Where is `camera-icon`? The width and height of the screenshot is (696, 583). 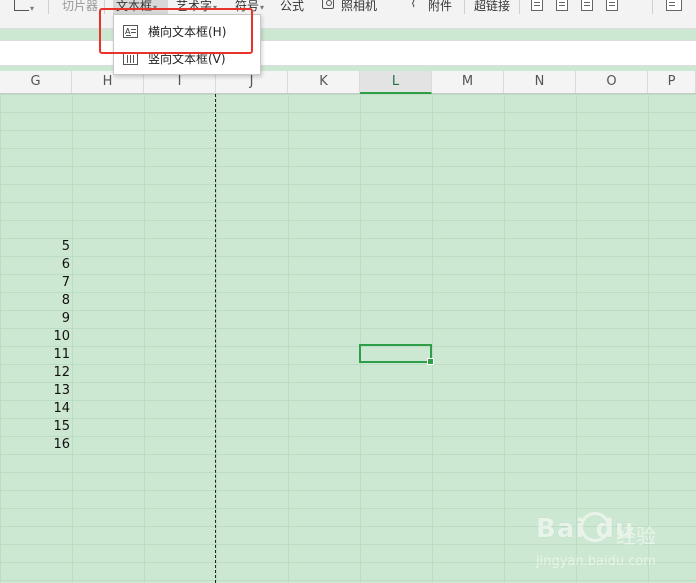 camera-icon is located at coordinates (328, 4).